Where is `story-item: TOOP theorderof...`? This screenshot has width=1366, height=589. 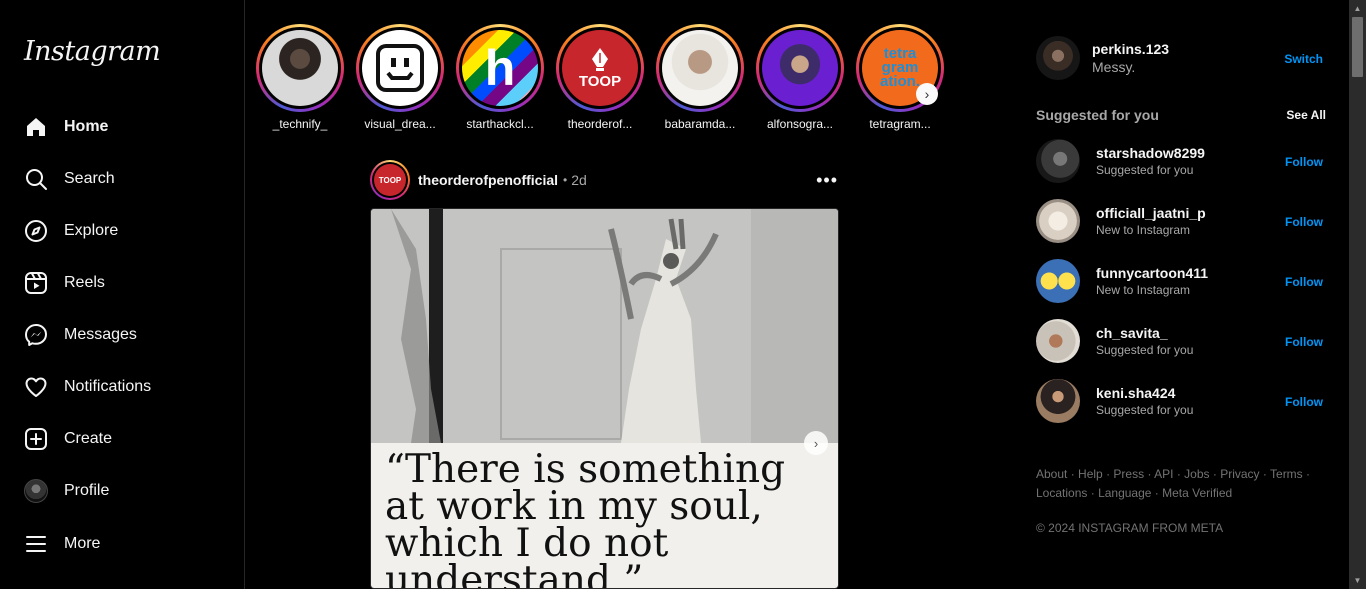 story-item: TOOP theorderof... is located at coordinates (600, 77).